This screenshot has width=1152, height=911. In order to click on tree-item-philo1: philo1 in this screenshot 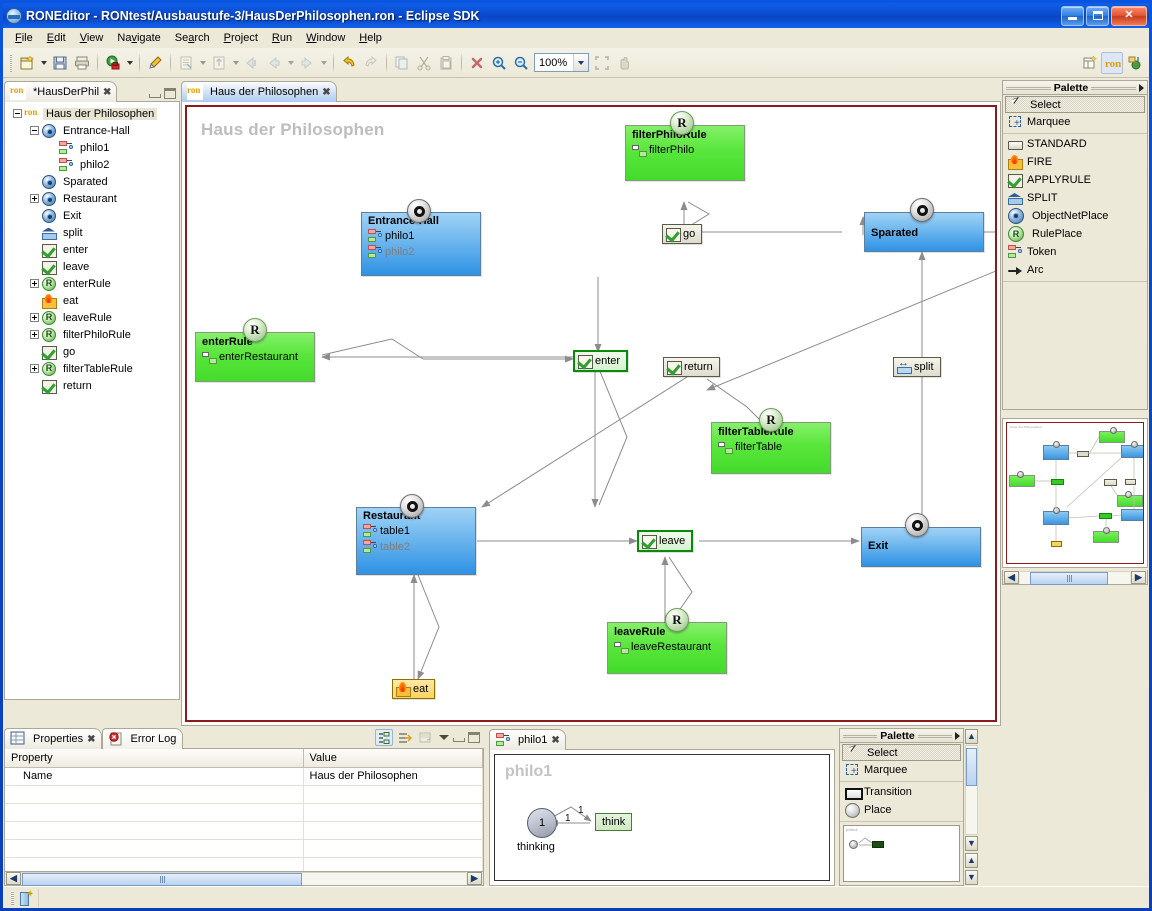, I will do `click(94, 147)`.